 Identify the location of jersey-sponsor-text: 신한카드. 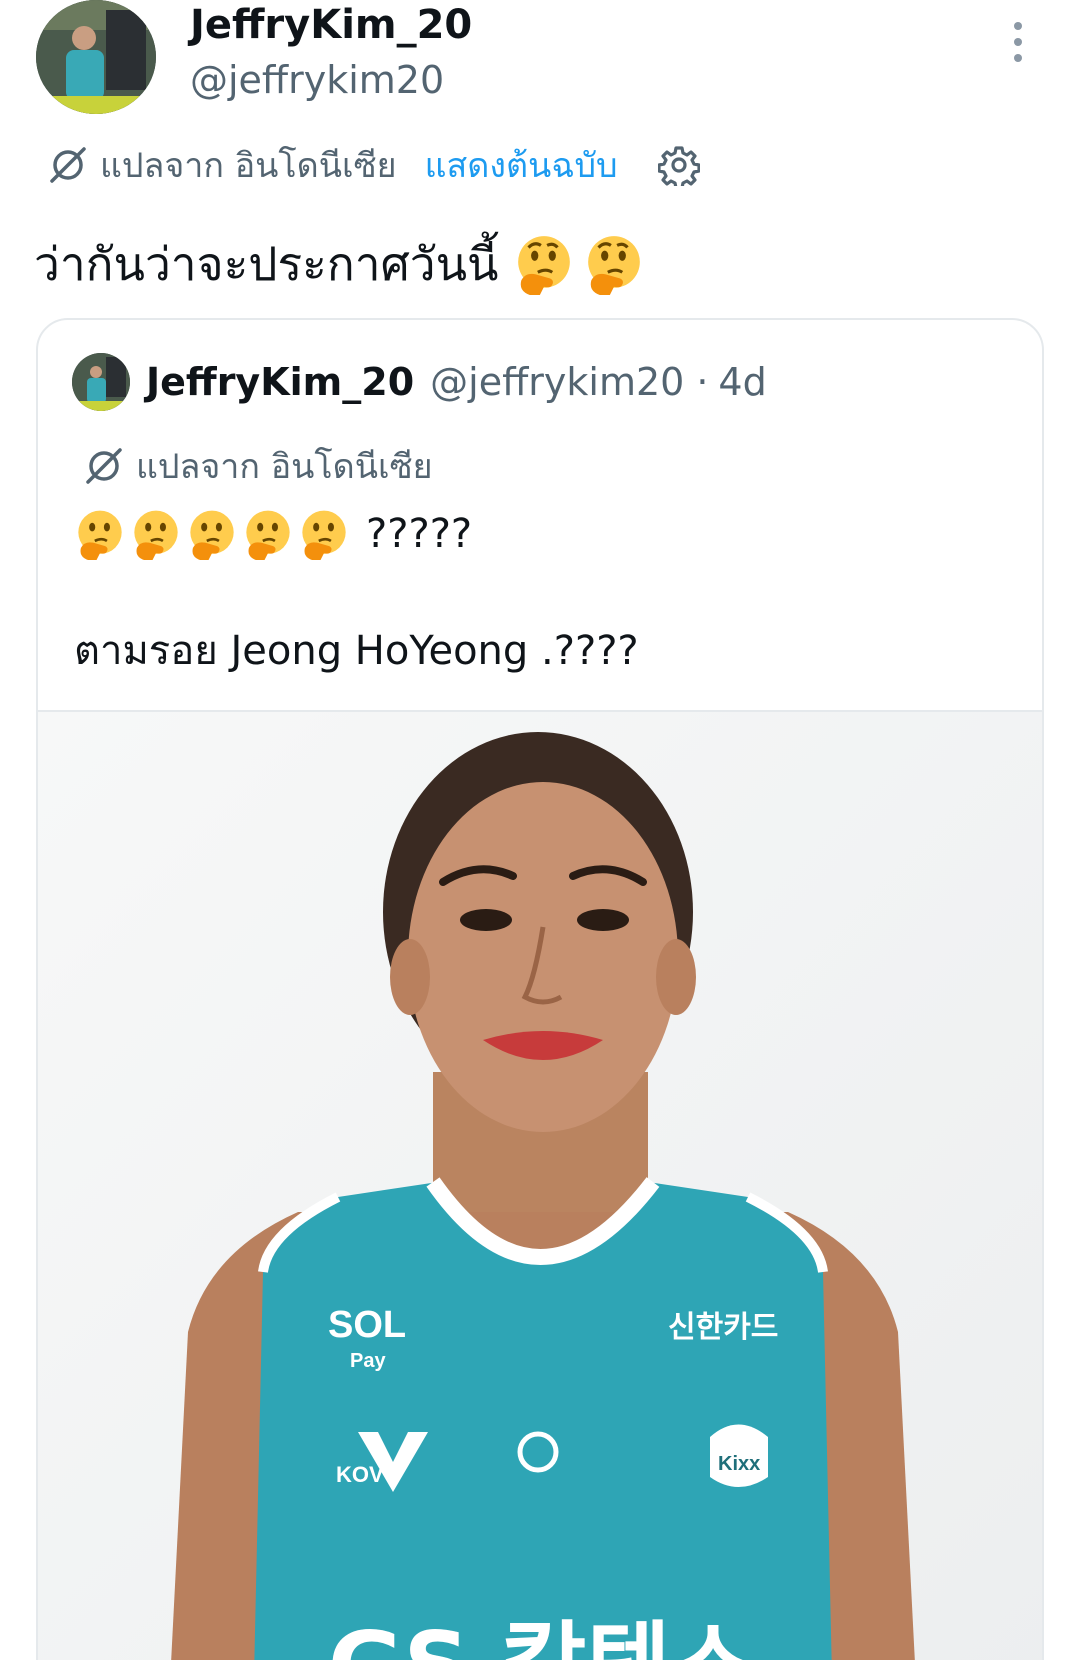
(723, 1327).